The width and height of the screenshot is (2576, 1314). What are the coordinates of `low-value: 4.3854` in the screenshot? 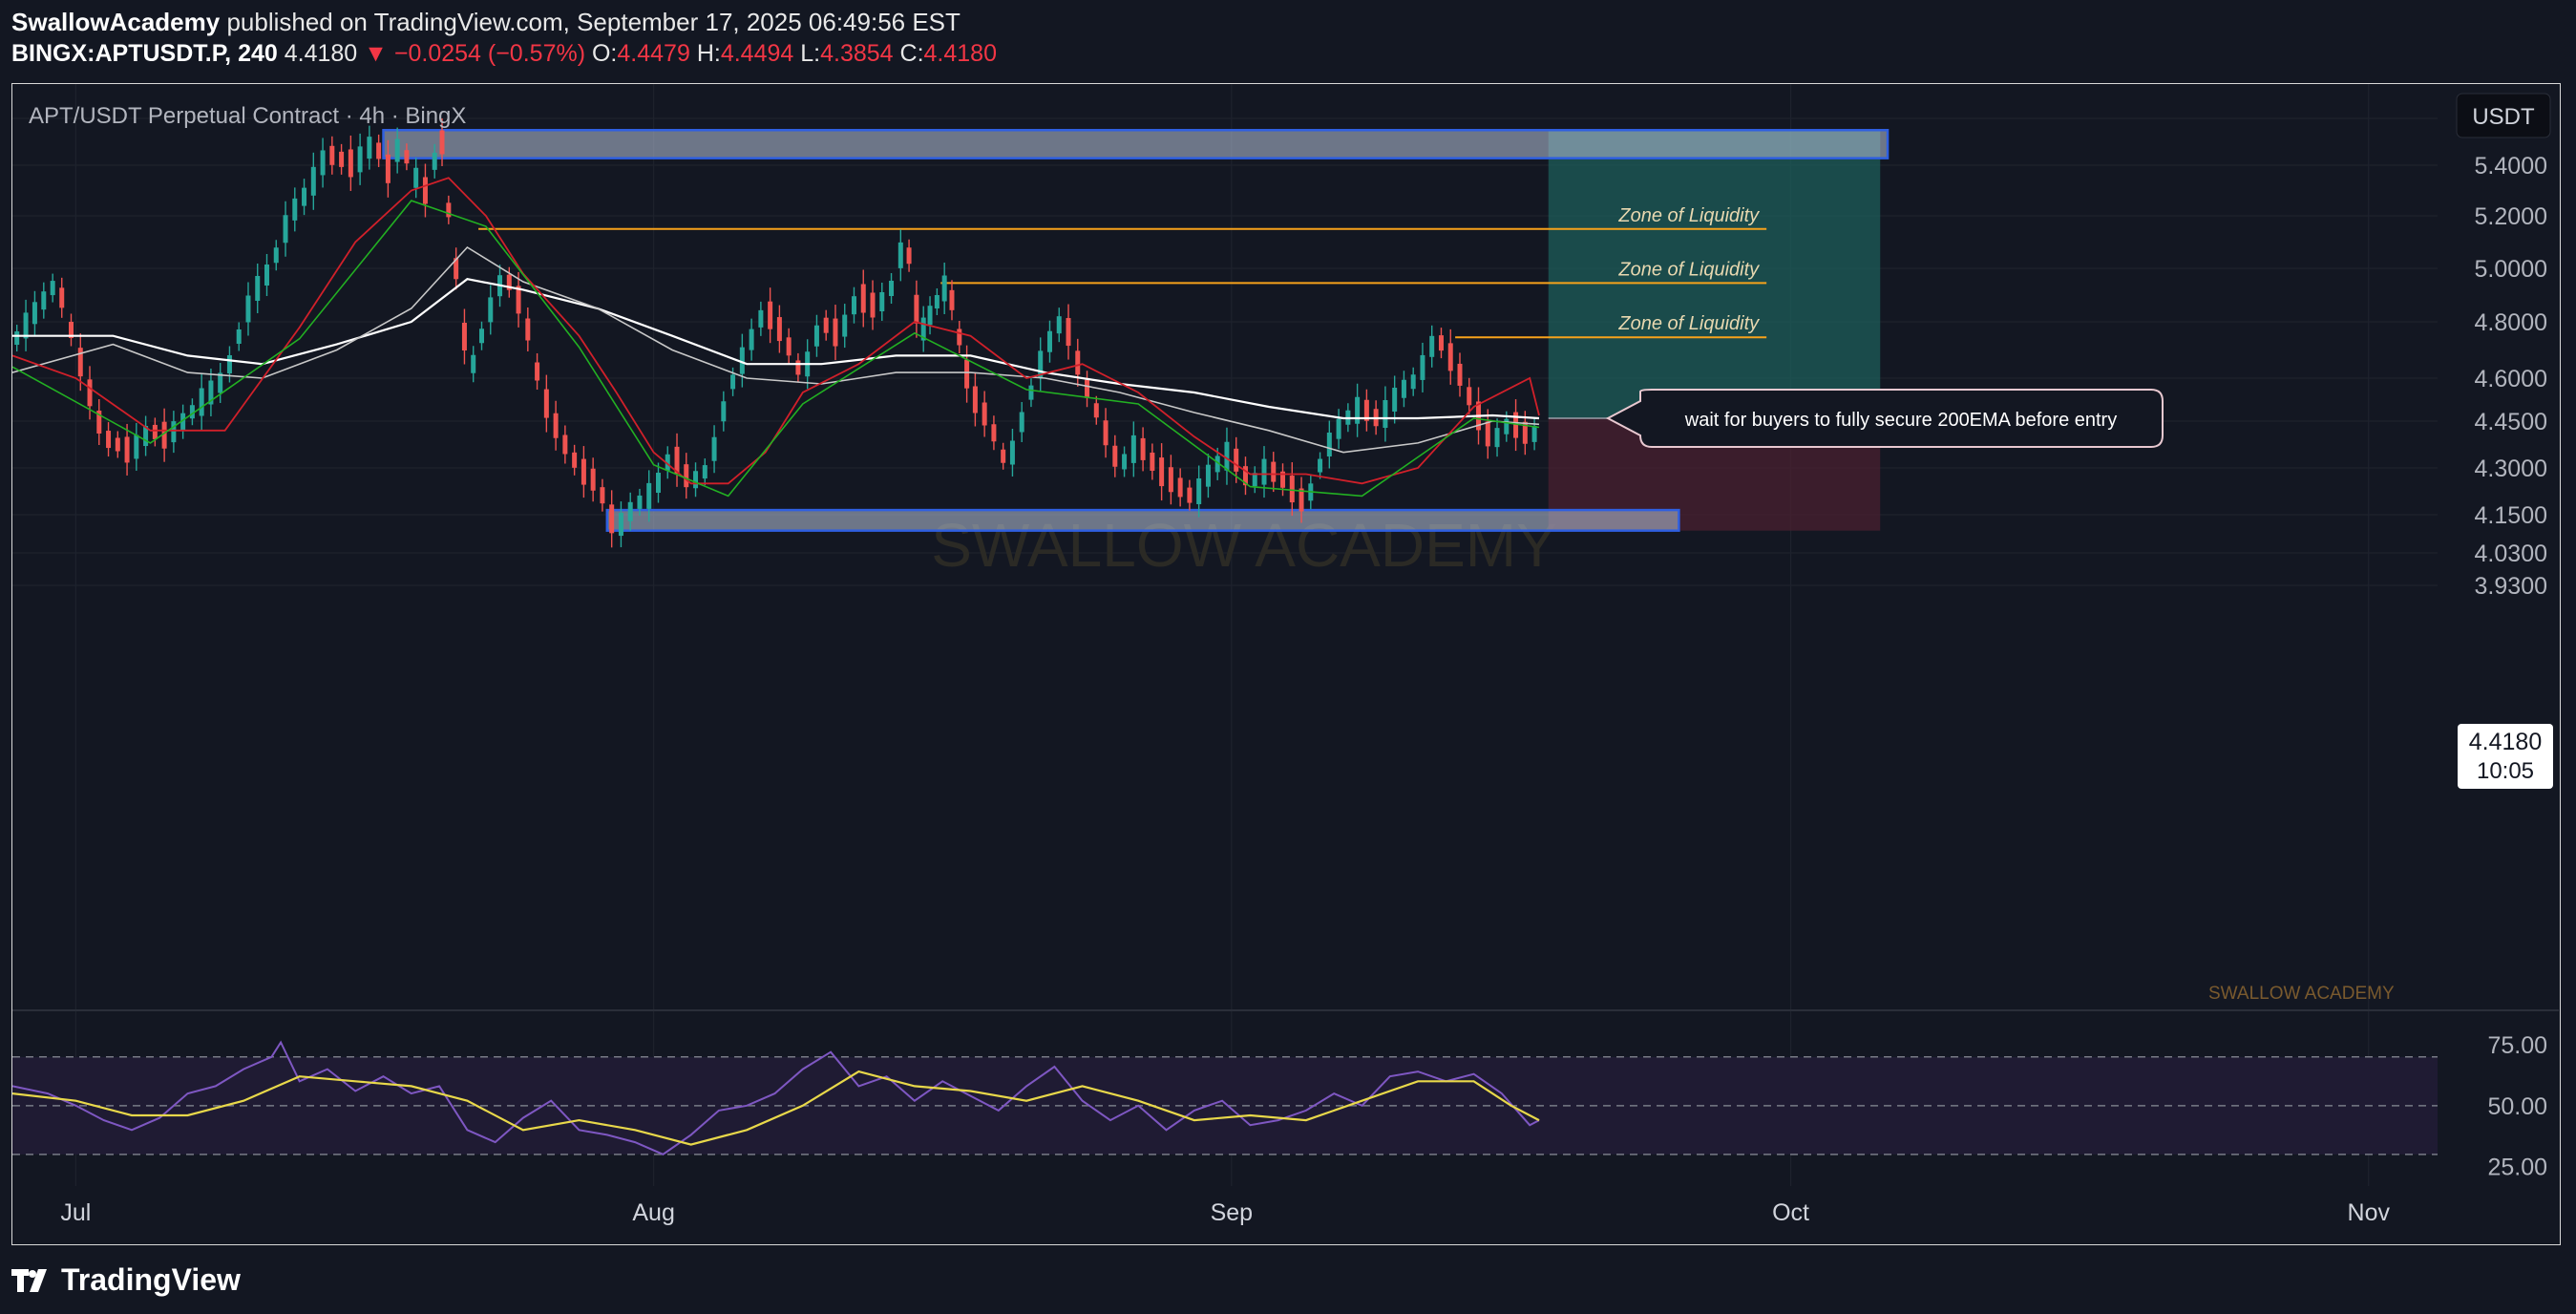 It's located at (857, 53).